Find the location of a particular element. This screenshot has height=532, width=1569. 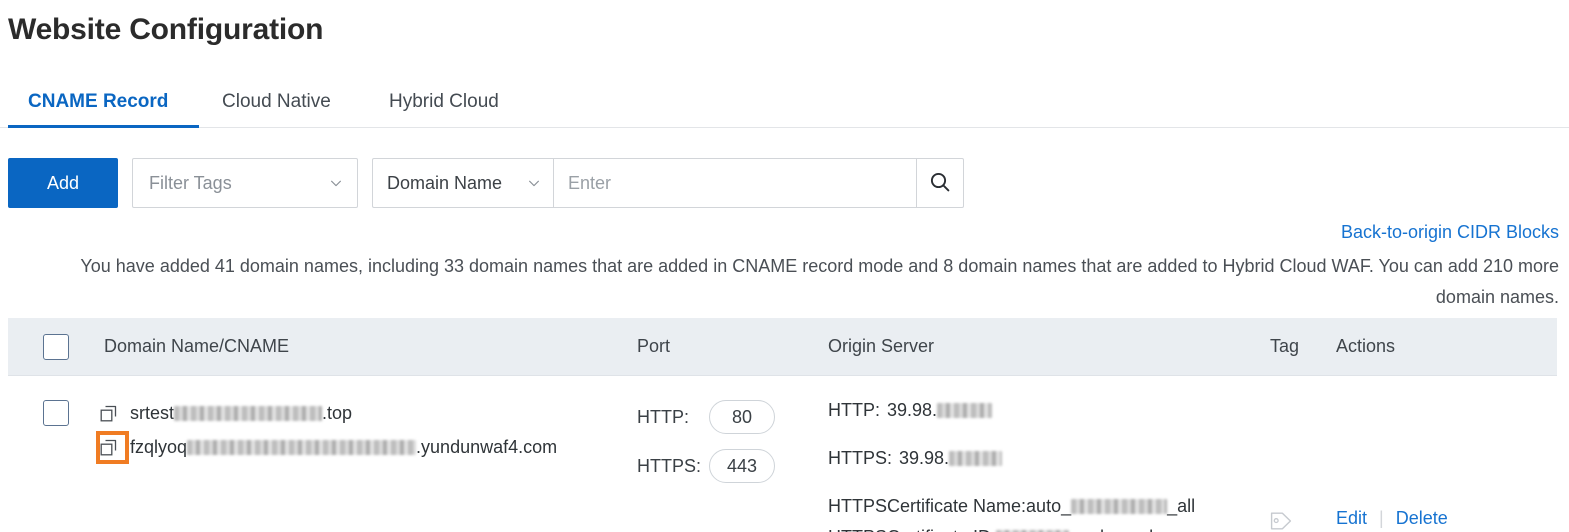

search-input is located at coordinates (734, 183).